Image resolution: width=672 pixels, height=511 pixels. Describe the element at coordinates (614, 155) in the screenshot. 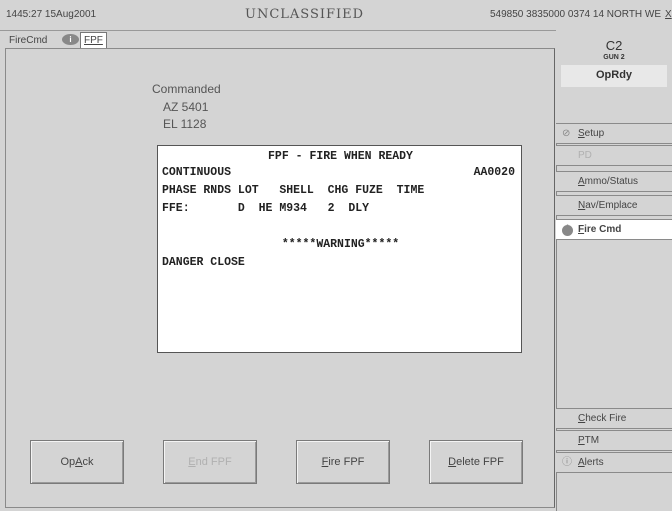

I see `side-menu-pd: PD` at that location.